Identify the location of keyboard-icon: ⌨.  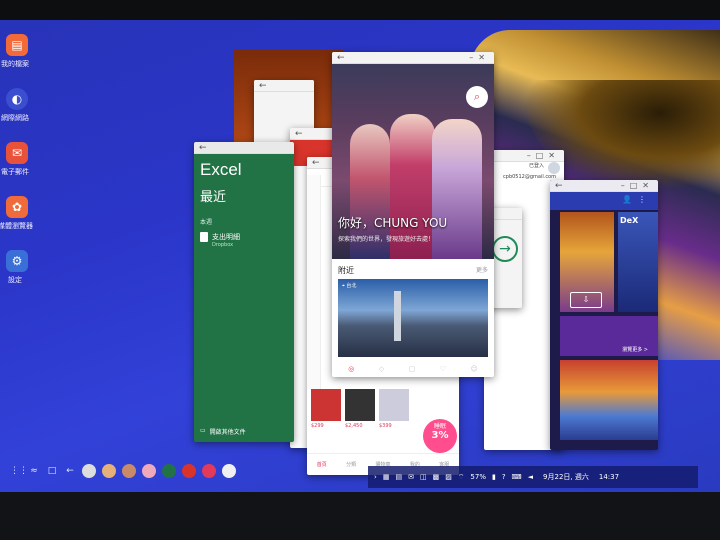
(517, 477).